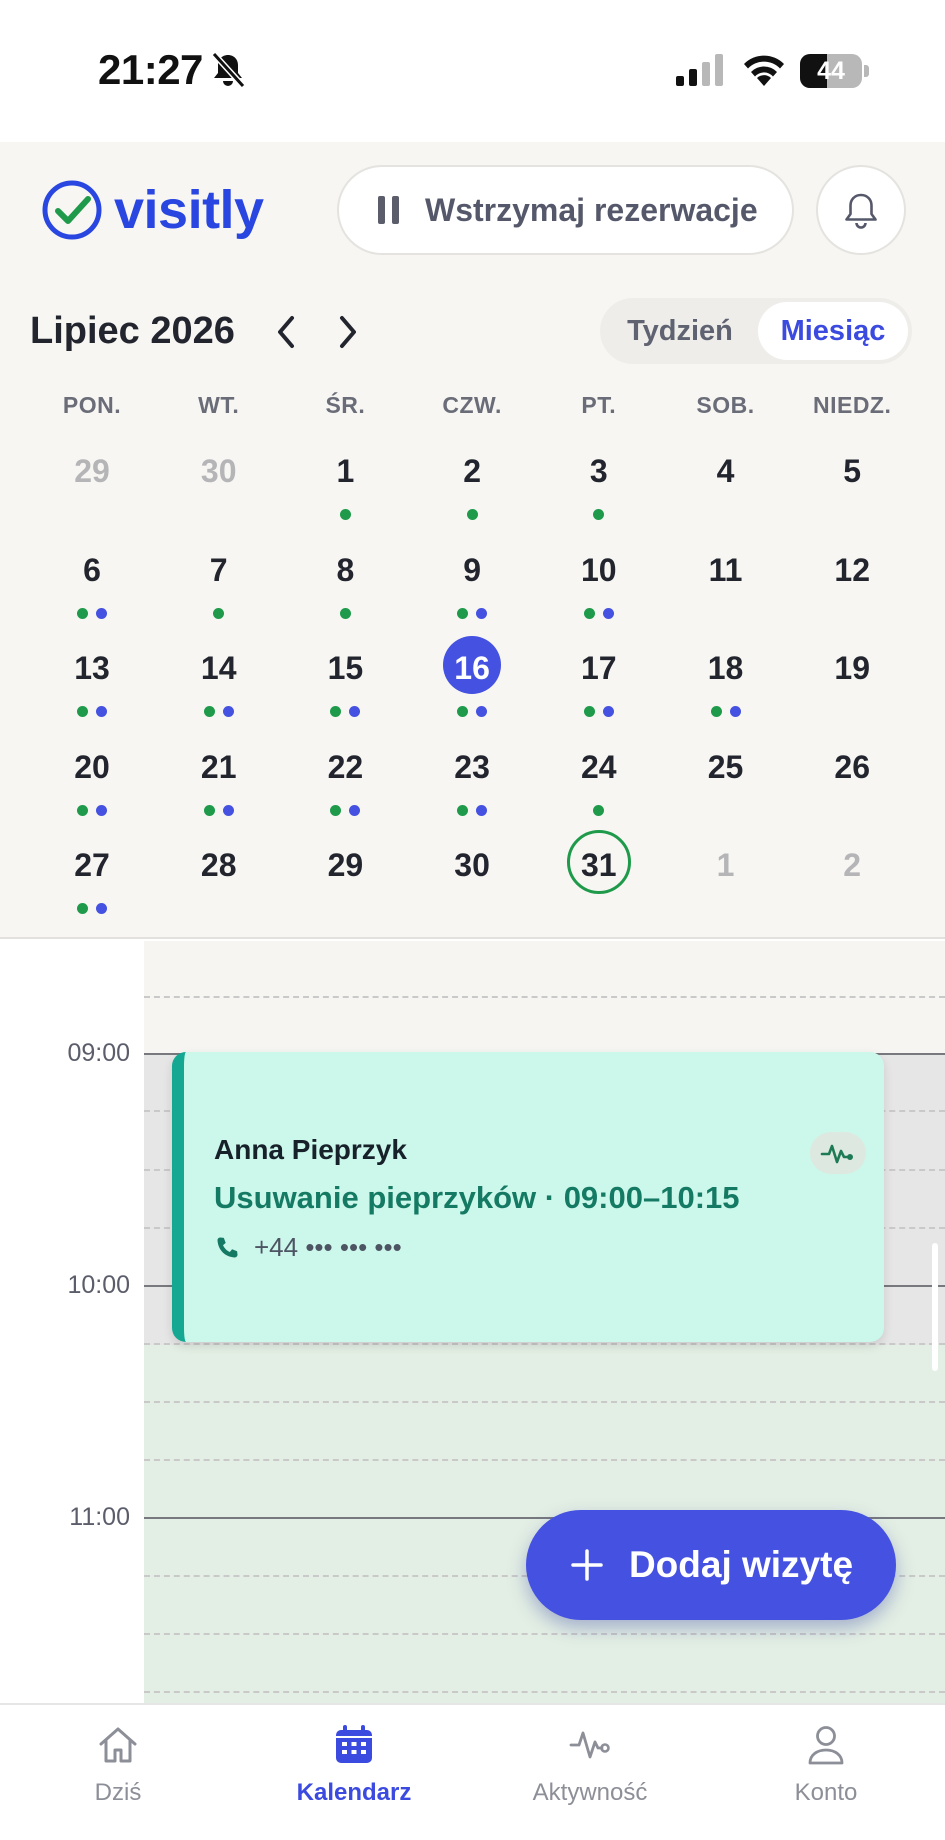  Describe the element at coordinates (726, 683) in the screenshot. I see `calendar-day: 18` at that location.